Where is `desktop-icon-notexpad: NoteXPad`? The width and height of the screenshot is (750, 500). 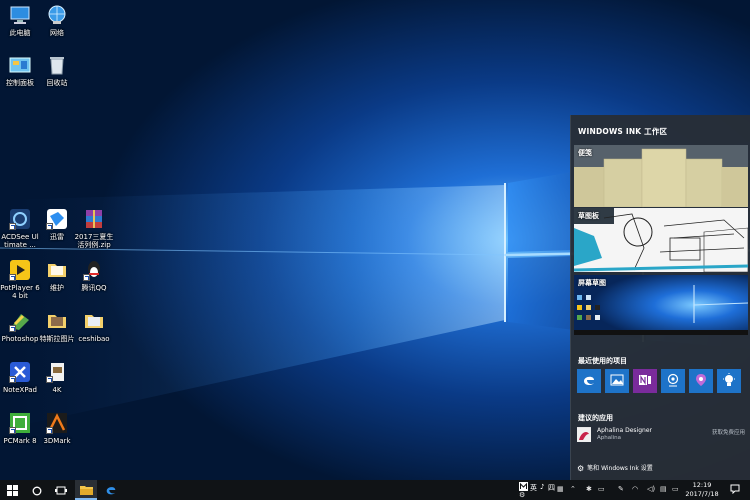
desktop-icon-notexpad: NoteXPad is located at coordinates (20, 377).